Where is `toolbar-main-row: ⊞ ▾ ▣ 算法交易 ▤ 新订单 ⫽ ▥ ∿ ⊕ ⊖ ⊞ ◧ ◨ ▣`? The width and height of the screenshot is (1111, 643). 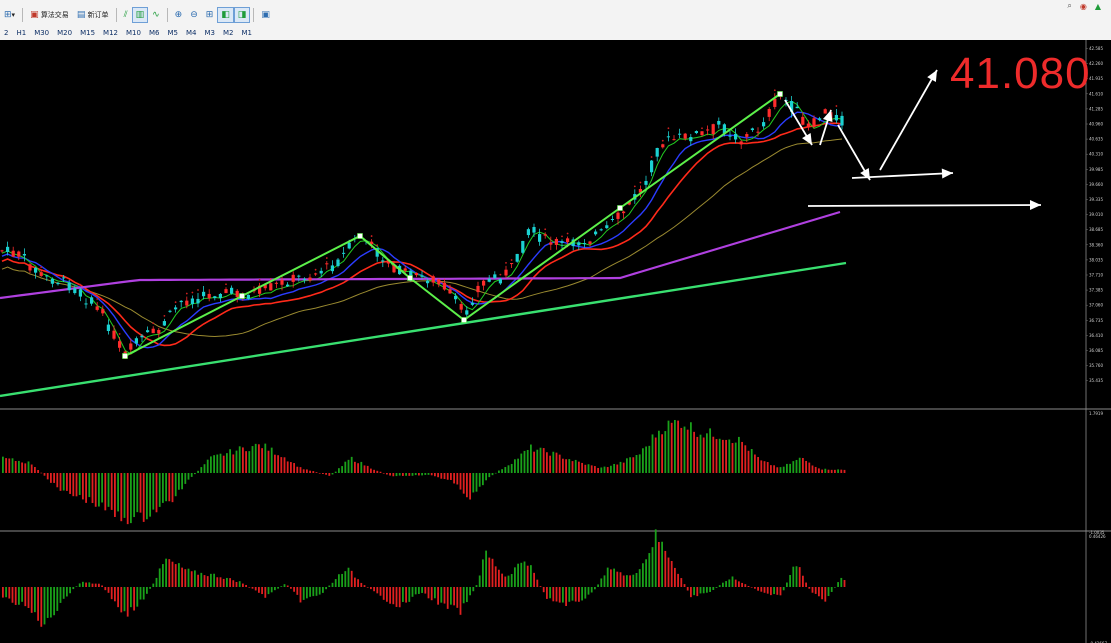 toolbar-main-row: ⊞ ▾ ▣ 算法交易 ▤ 新订单 ⫽ ▥ ∿ ⊕ ⊖ ⊞ ◧ ◨ ▣ is located at coordinates (137, 15).